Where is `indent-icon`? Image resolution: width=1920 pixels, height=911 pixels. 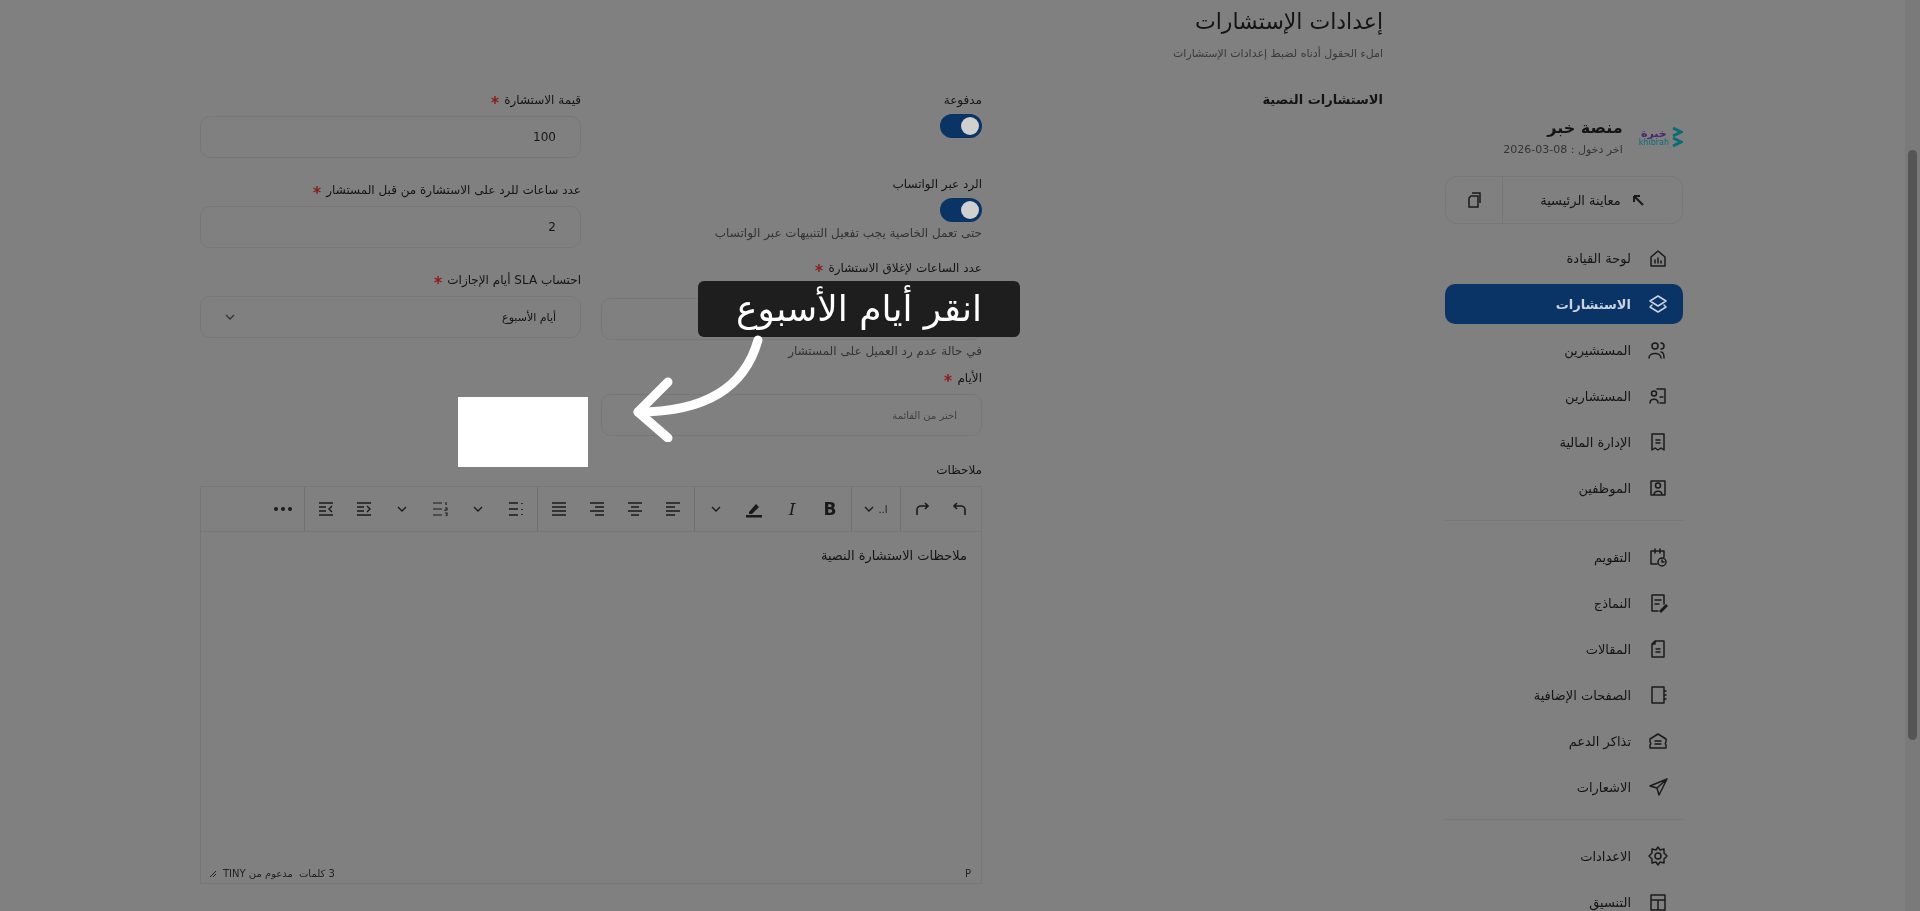 indent-icon is located at coordinates (364, 509).